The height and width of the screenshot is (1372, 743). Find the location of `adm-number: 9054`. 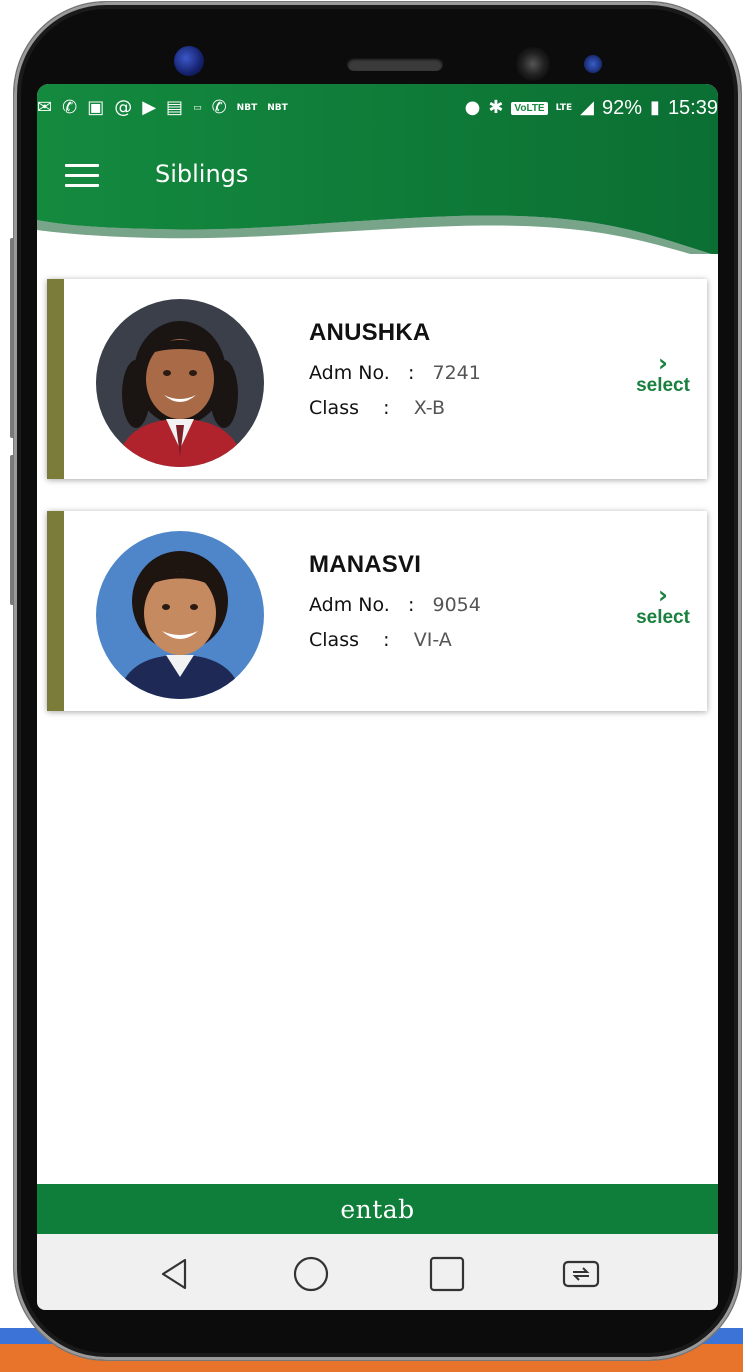

adm-number: 9054 is located at coordinates (456, 605).